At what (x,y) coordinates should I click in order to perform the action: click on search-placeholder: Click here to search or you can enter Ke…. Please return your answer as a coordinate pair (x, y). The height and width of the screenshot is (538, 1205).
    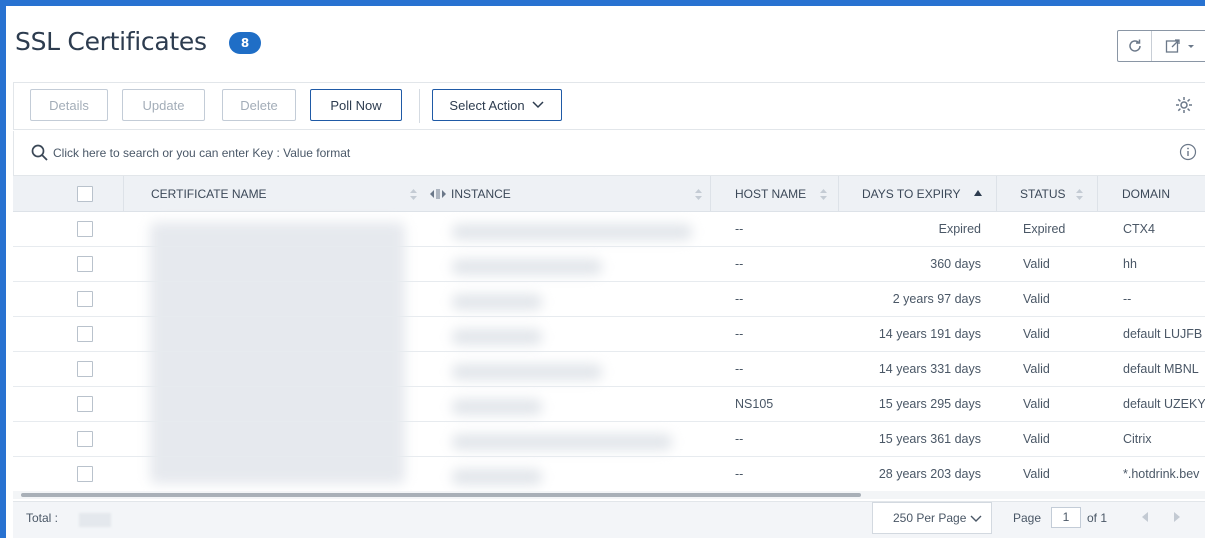
    Looking at the image, I should click on (202, 153).